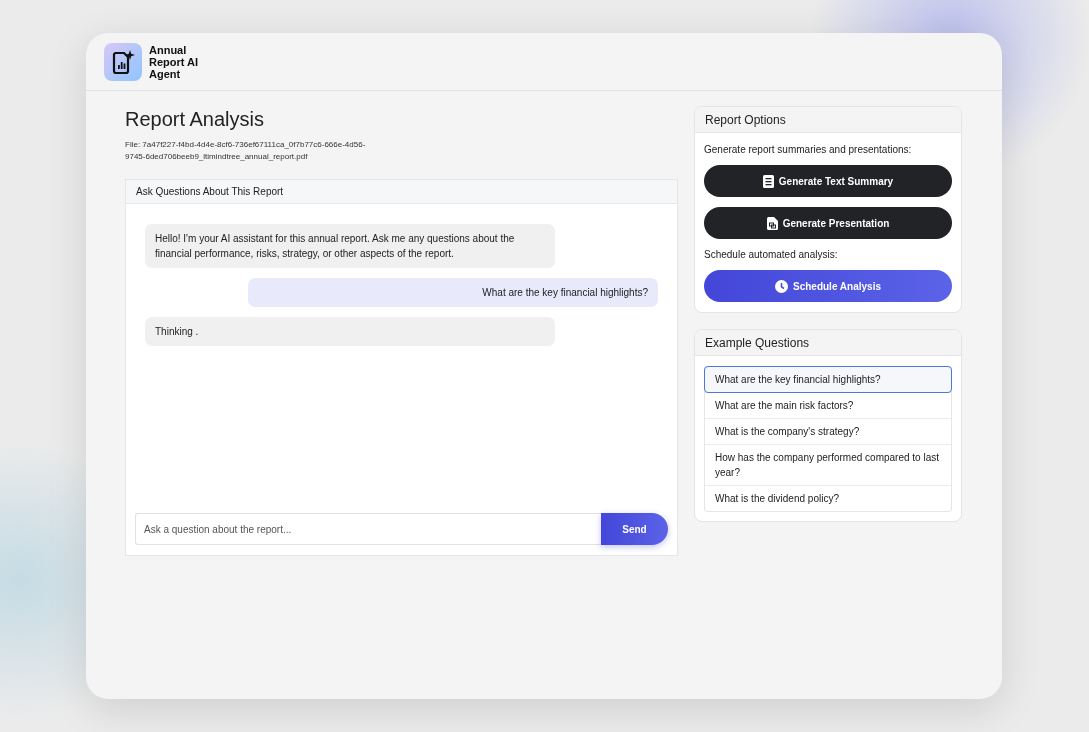 This screenshot has height=732, width=1089. I want to click on example-question: What are the main risk factors?, so click(828, 405).